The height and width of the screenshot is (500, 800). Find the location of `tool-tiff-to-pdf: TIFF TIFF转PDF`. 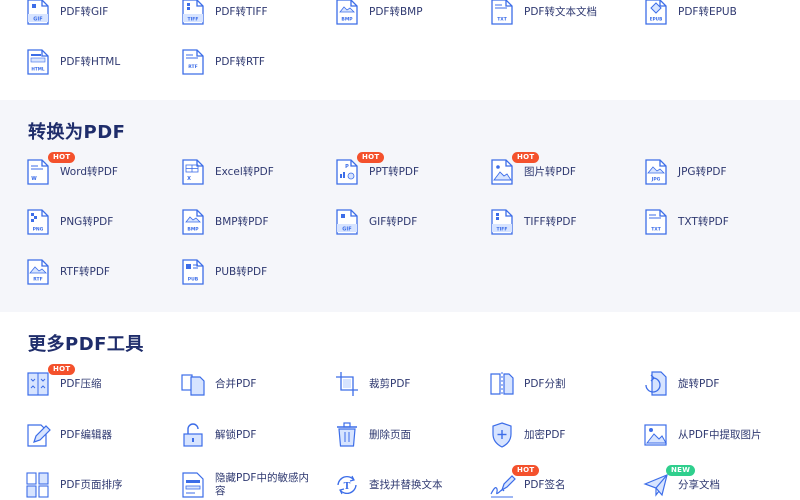

tool-tiff-to-pdf: TIFF TIFF转PDF is located at coordinates (565, 222).